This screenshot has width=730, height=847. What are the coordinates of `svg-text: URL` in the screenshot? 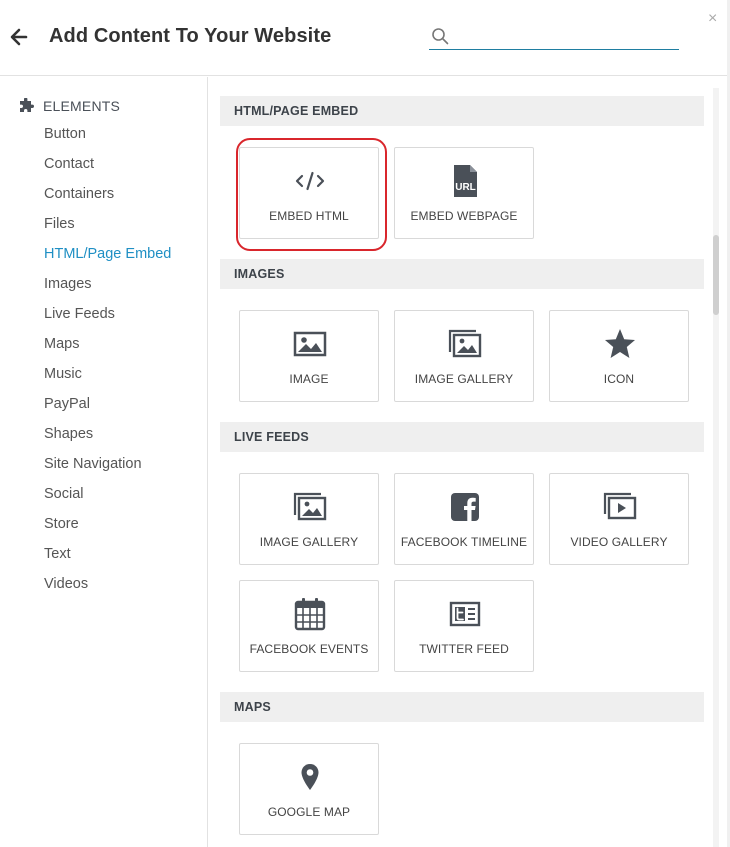 It's located at (465, 187).